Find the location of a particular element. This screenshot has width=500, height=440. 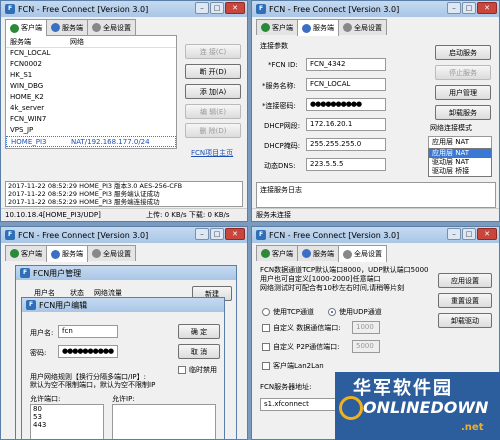

udp-radio is located at coordinates (332, 312).